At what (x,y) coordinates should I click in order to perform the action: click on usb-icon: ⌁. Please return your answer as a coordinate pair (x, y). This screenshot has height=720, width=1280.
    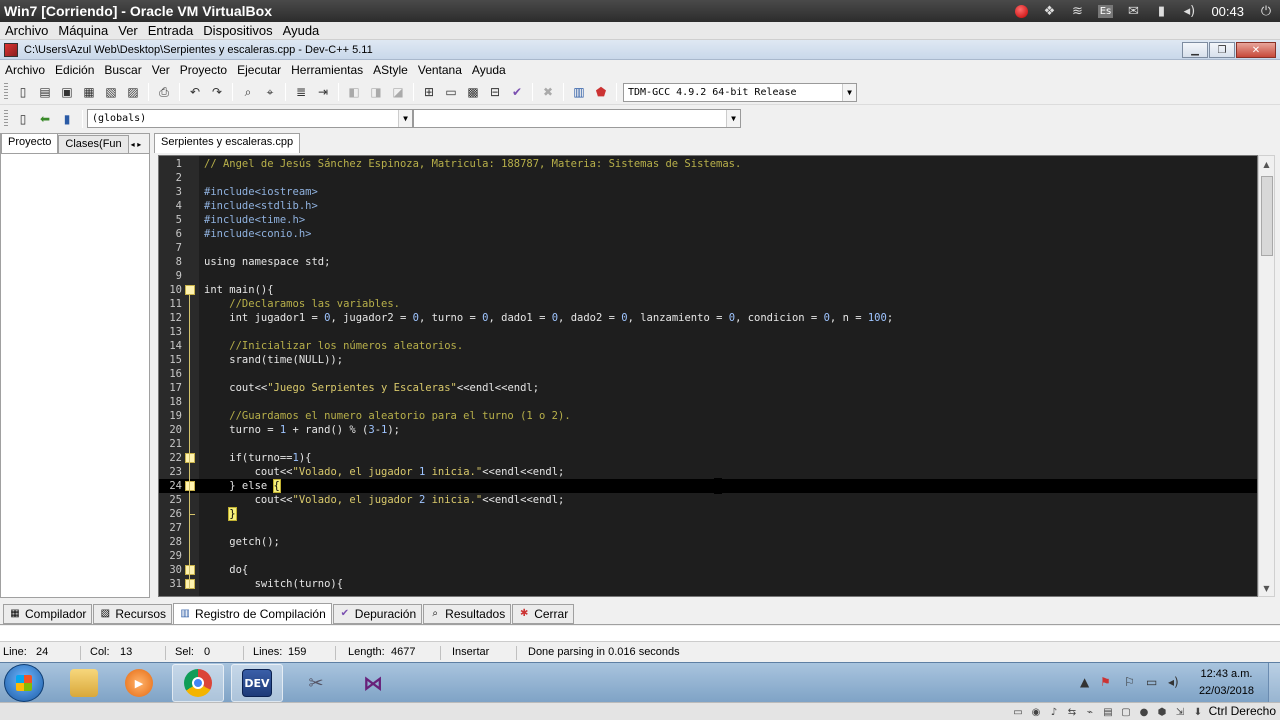
    Looking at the image, I should click on (1090, 712).